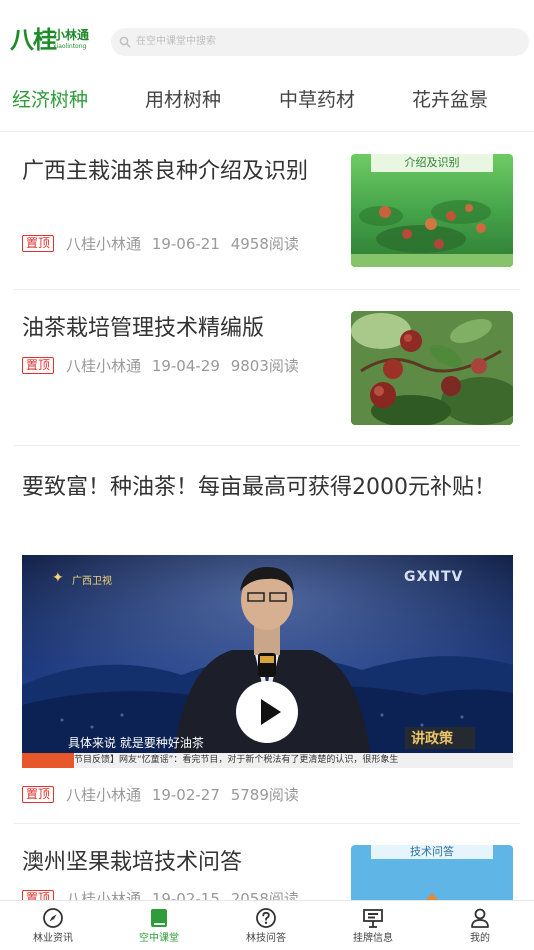 The width and height of the screenshot is (534, 950). I want to click on user-icon, so click(480, 918).